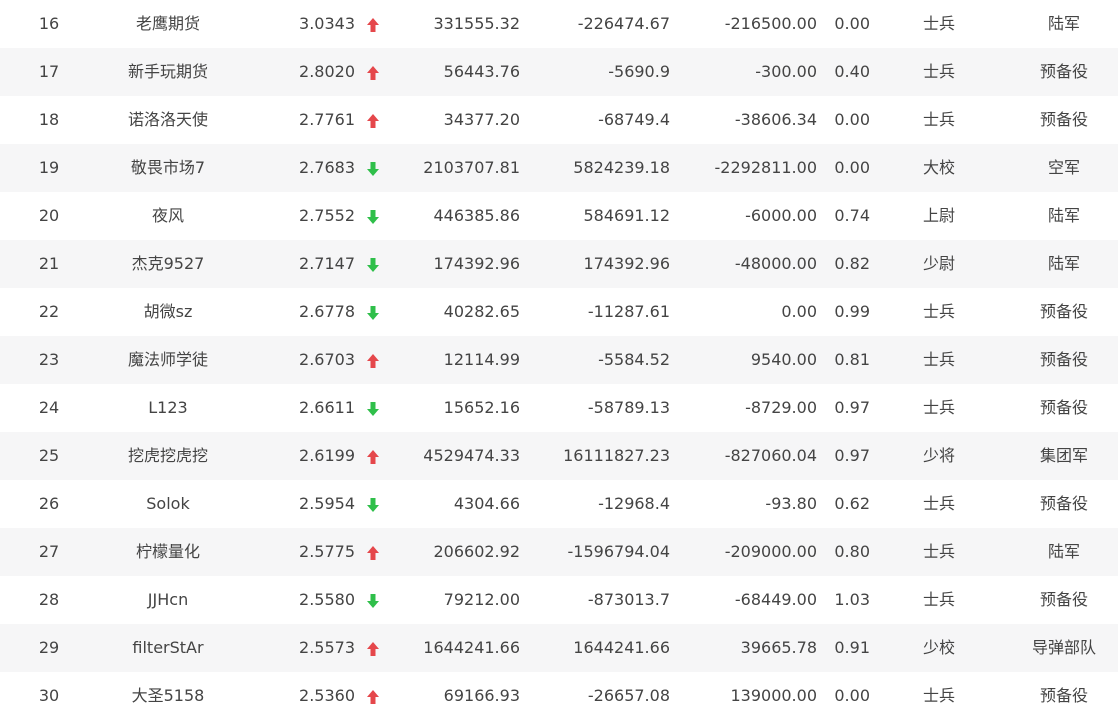 The width and height of the screenshot is (1118, 720). I want to click on value-2-cell: 1644241.66, so click(621, 647).